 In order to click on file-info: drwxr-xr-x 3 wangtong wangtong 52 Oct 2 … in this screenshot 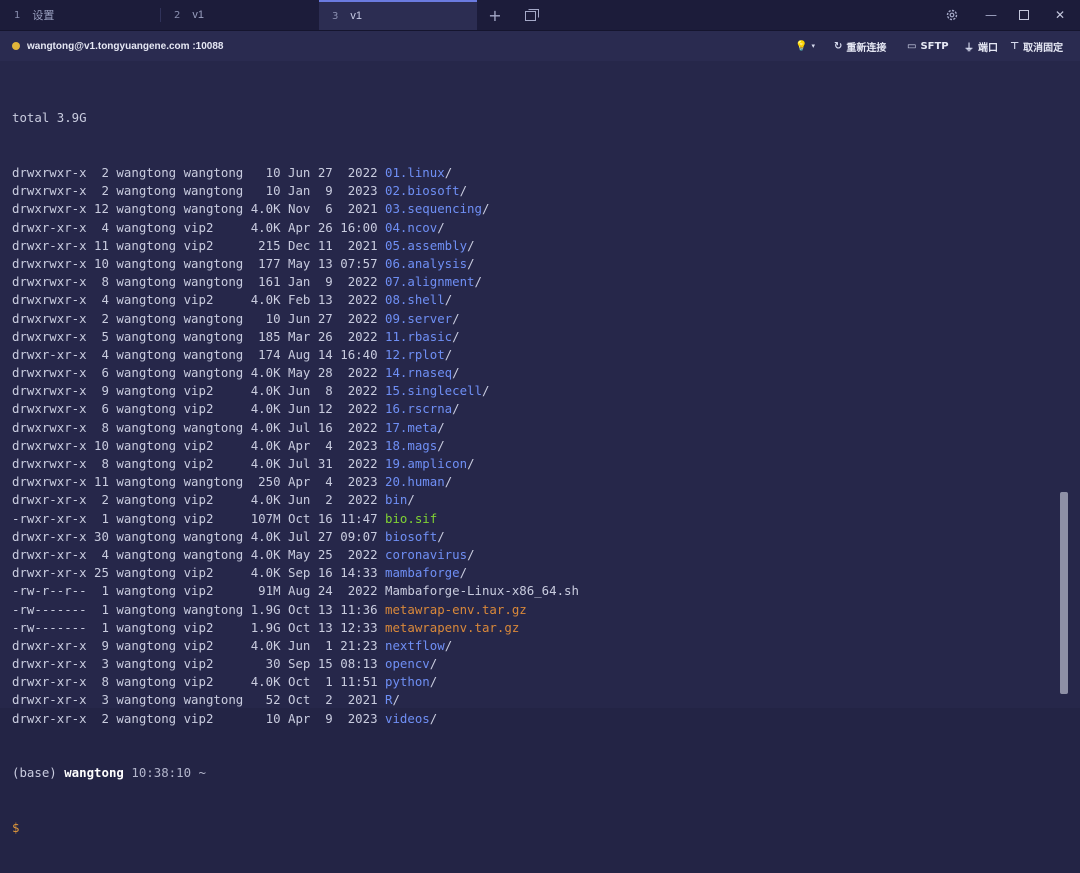, I will do `click(198, 700)`.